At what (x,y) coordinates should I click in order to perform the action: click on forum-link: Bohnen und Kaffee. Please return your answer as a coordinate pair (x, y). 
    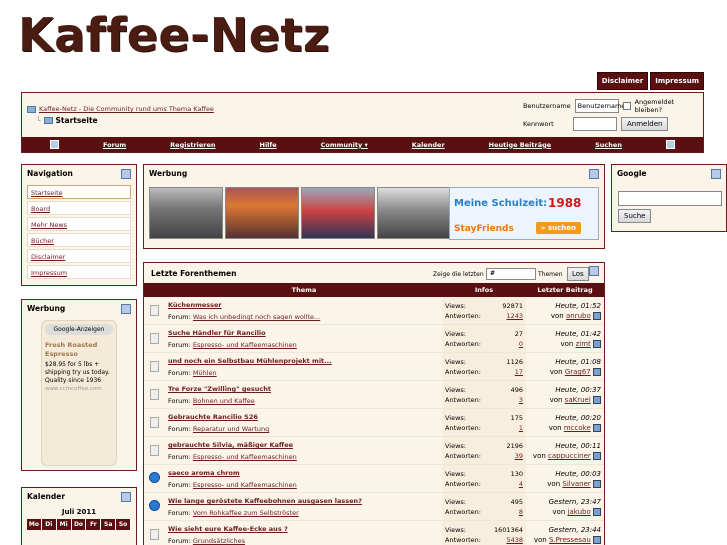
    Looking at the image, I should click on (224, 401).